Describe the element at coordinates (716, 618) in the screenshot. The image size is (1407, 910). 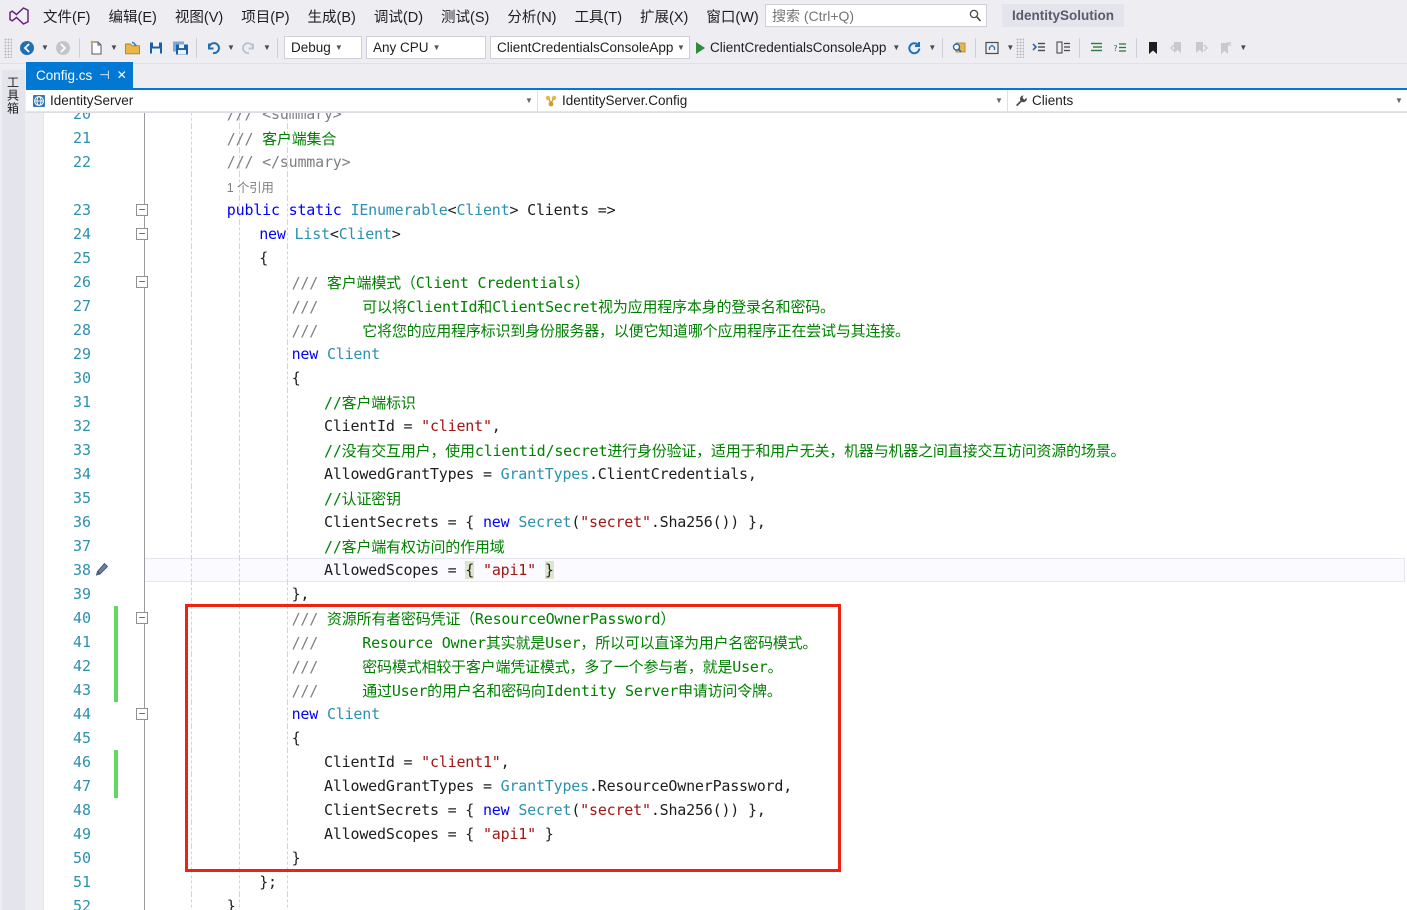
I see `code-line-40: 40 − /// 资源所有者密码凭证（ResourceOwnerPassword）` at that location.